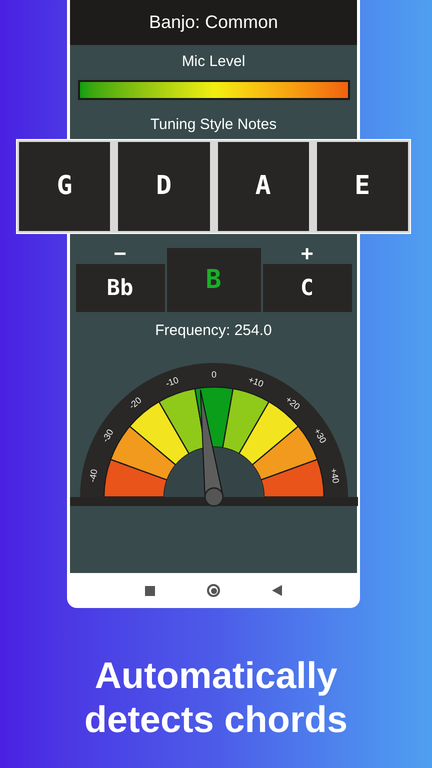  What do you see at coordinates (134, 402) in the screenshot?
I see `gauge-label: -20` at bounding box center [134, 402].